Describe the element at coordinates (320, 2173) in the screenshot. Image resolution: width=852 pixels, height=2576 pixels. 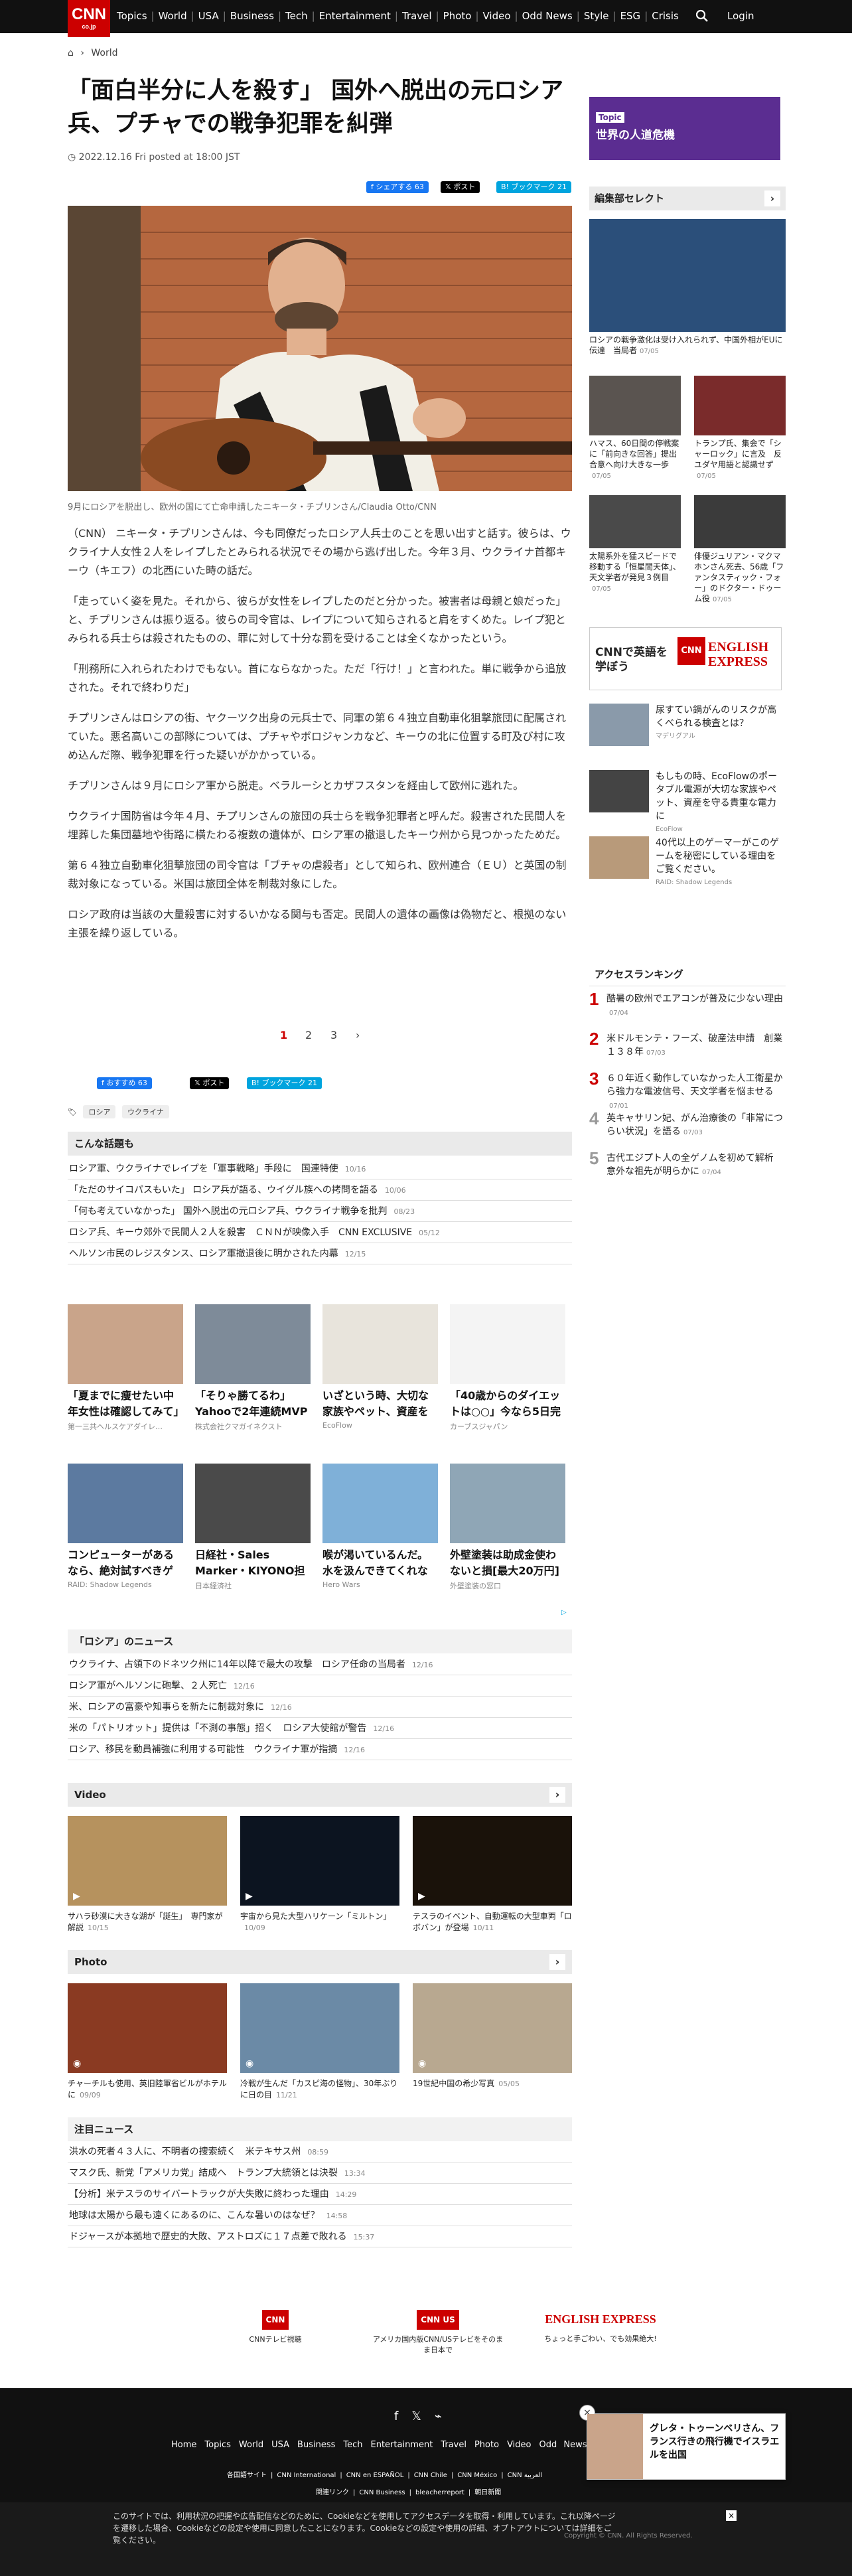
I see `list-item: マスク氏、新党「アメリカ党」結成へ トランプ大統領とは決裂 13:34` at that location.